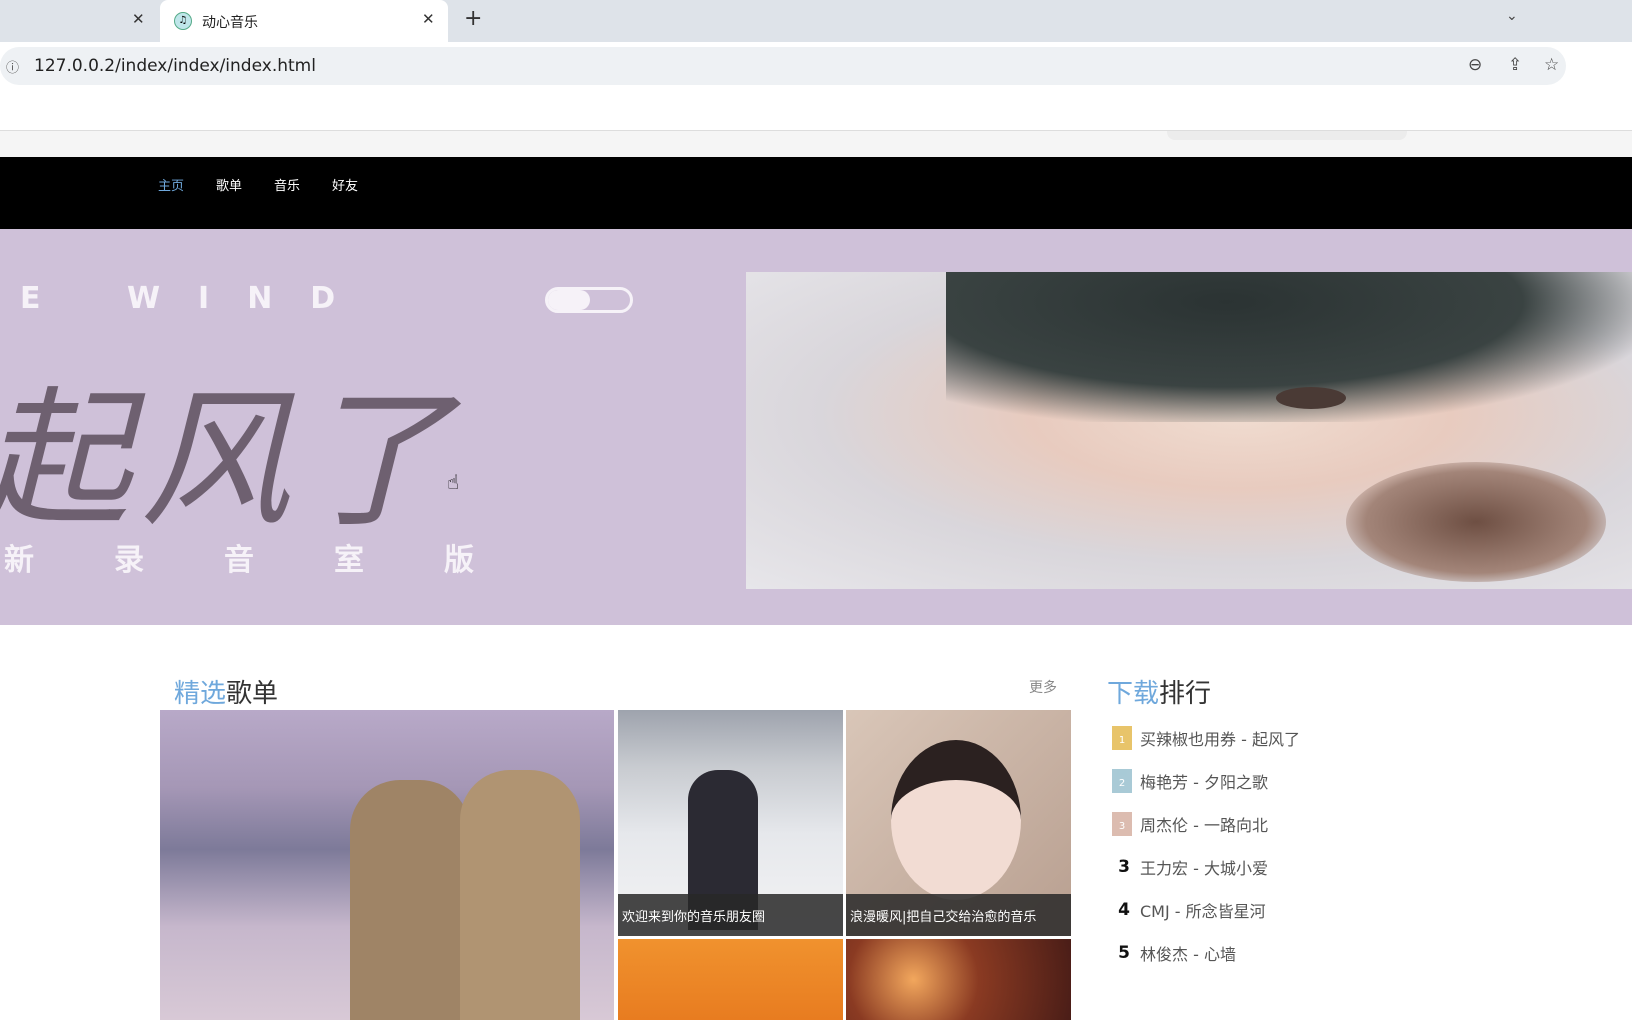  Describe the element at coordinates (730, 915) in the screenshot. I see `playlist-caption: 欢迎来到你的音乐朋友圈` at that location.